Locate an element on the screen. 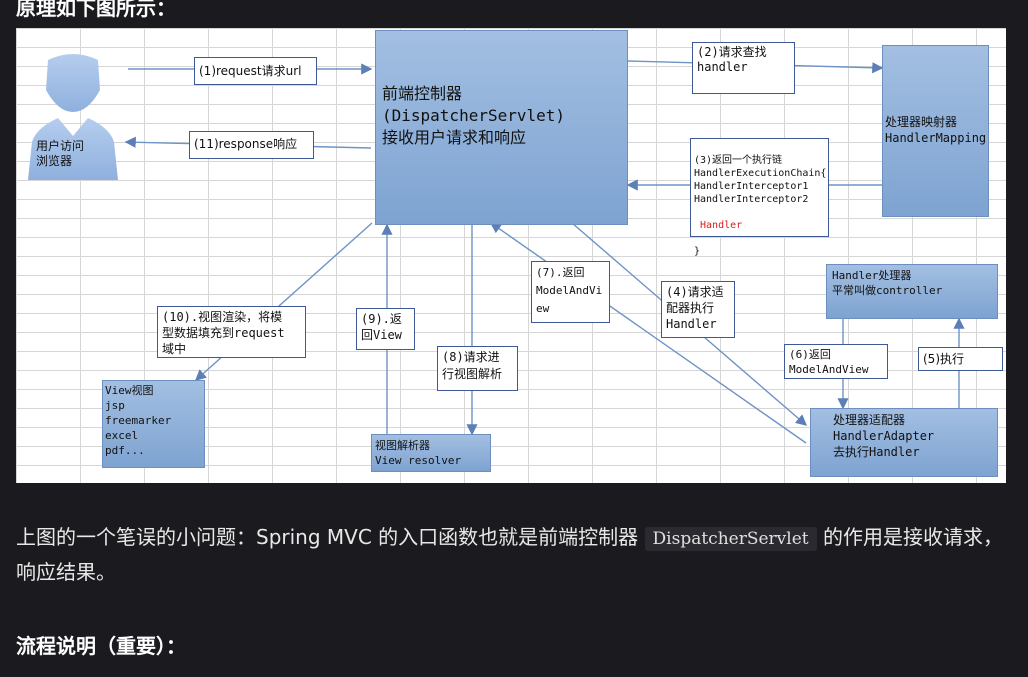 Image resolution: width=1028 pixels, height=677 pixels. step8-label: (8)请求进 行视图解析 is located at coordinates (477, 368).